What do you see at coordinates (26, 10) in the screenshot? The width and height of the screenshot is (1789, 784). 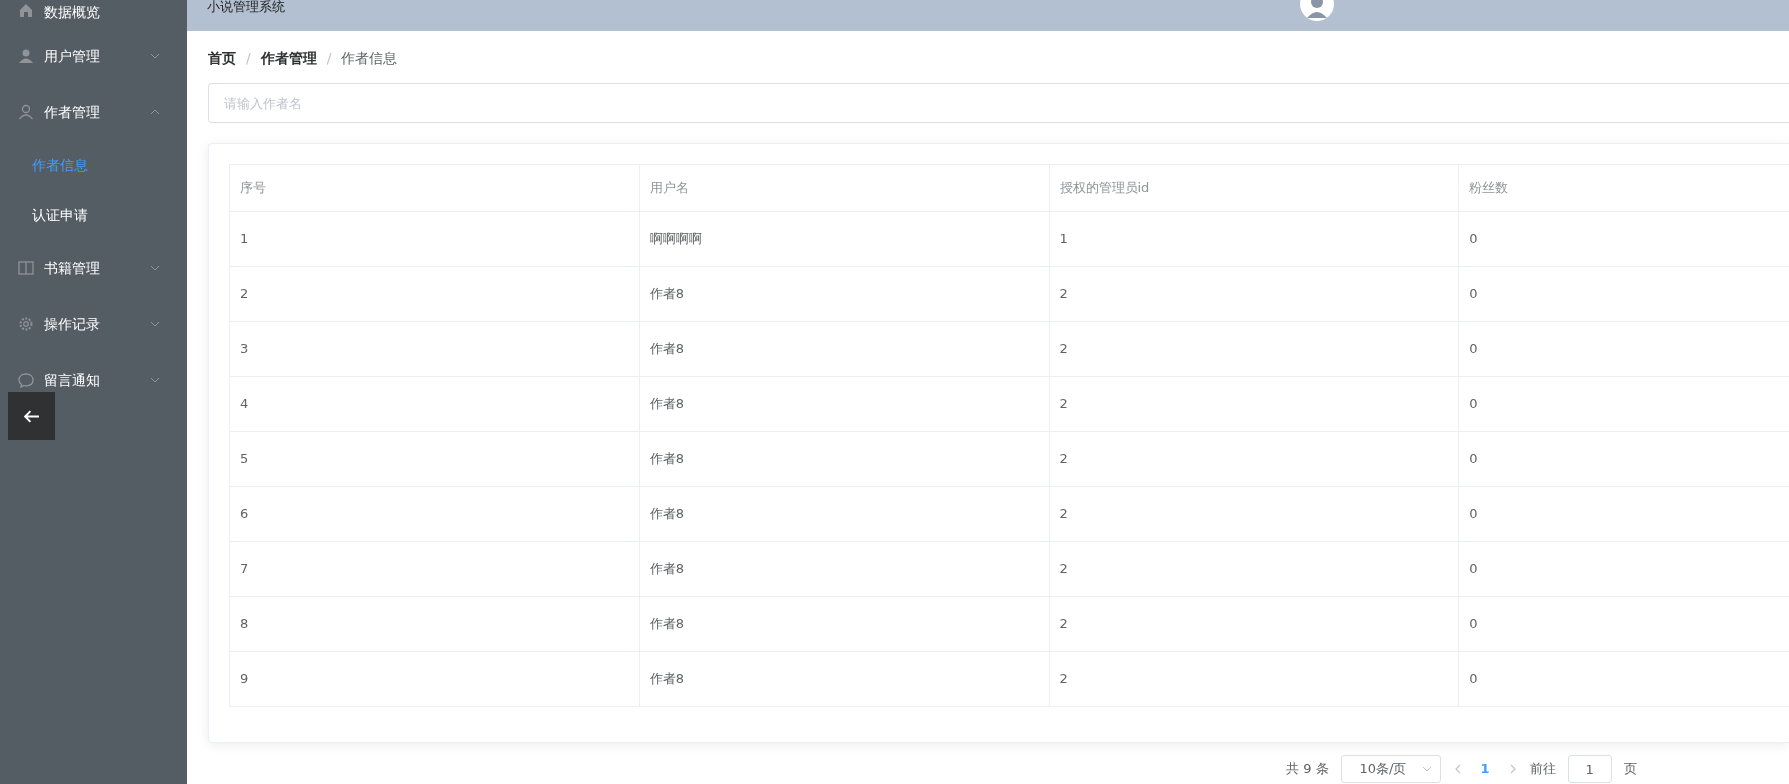 I see `home-icon` at bounding box center [26, 10].